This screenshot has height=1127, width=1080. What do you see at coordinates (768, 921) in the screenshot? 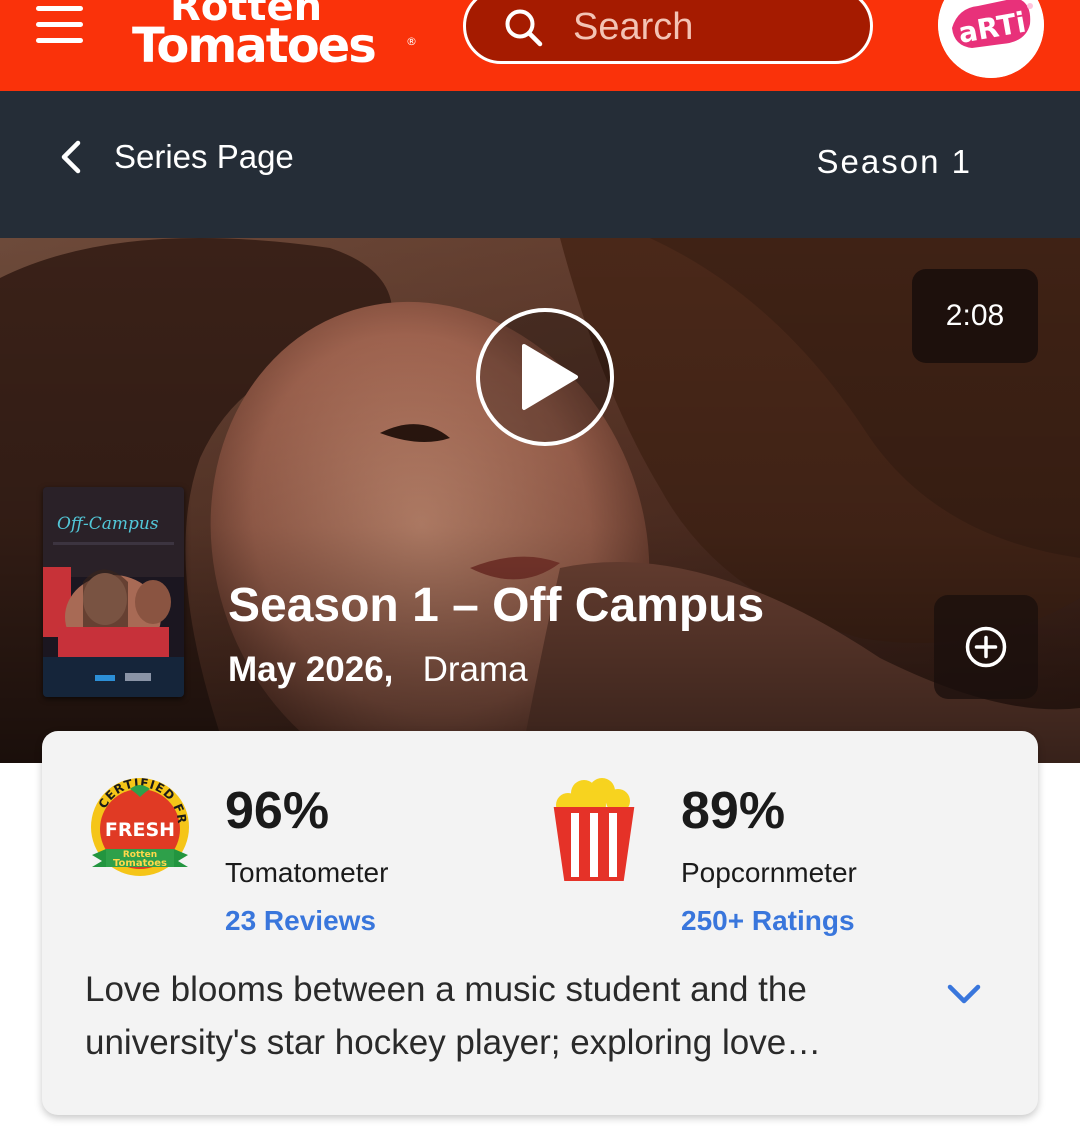
I see `ratings-link: 250+ Ratings` at bounding box center [768, 921].